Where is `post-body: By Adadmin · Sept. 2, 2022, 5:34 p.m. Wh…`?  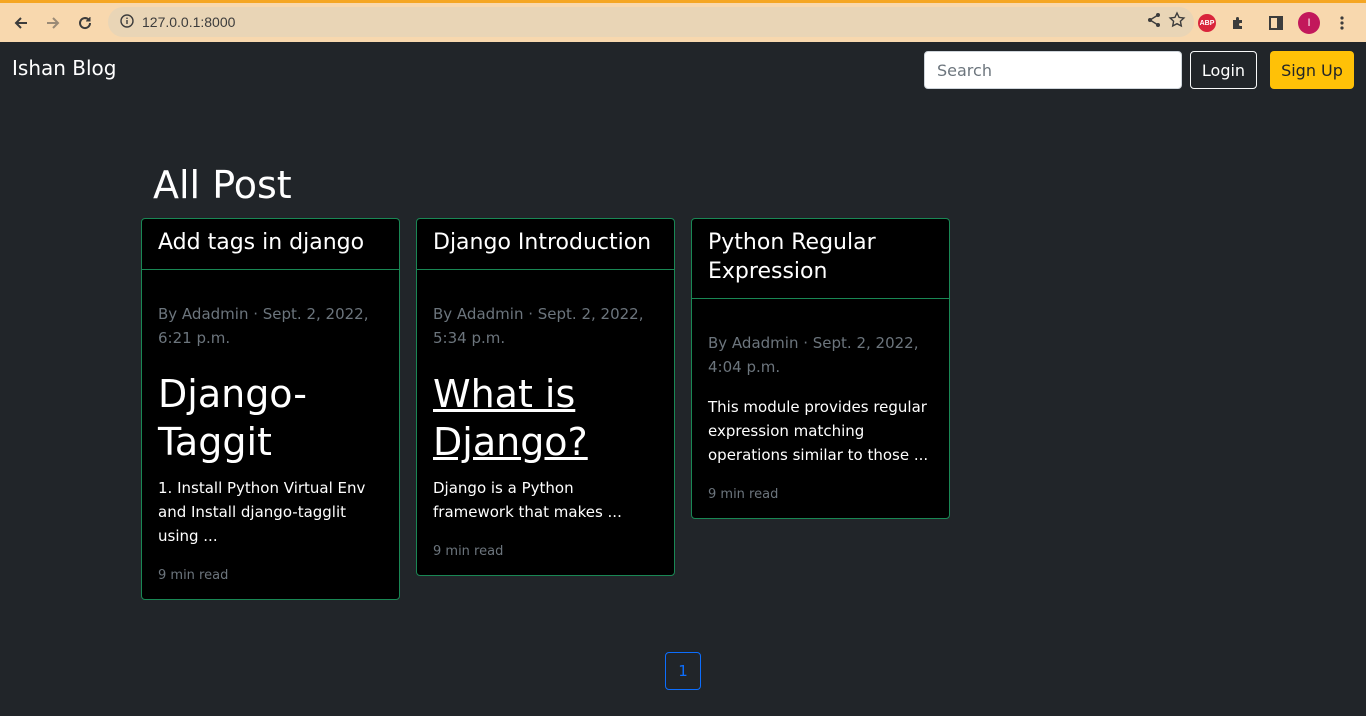 post-body: By Adadmin · Sept. 2, 2022, 5:34 p.m. Wh… is located at coordinates (545, 422).